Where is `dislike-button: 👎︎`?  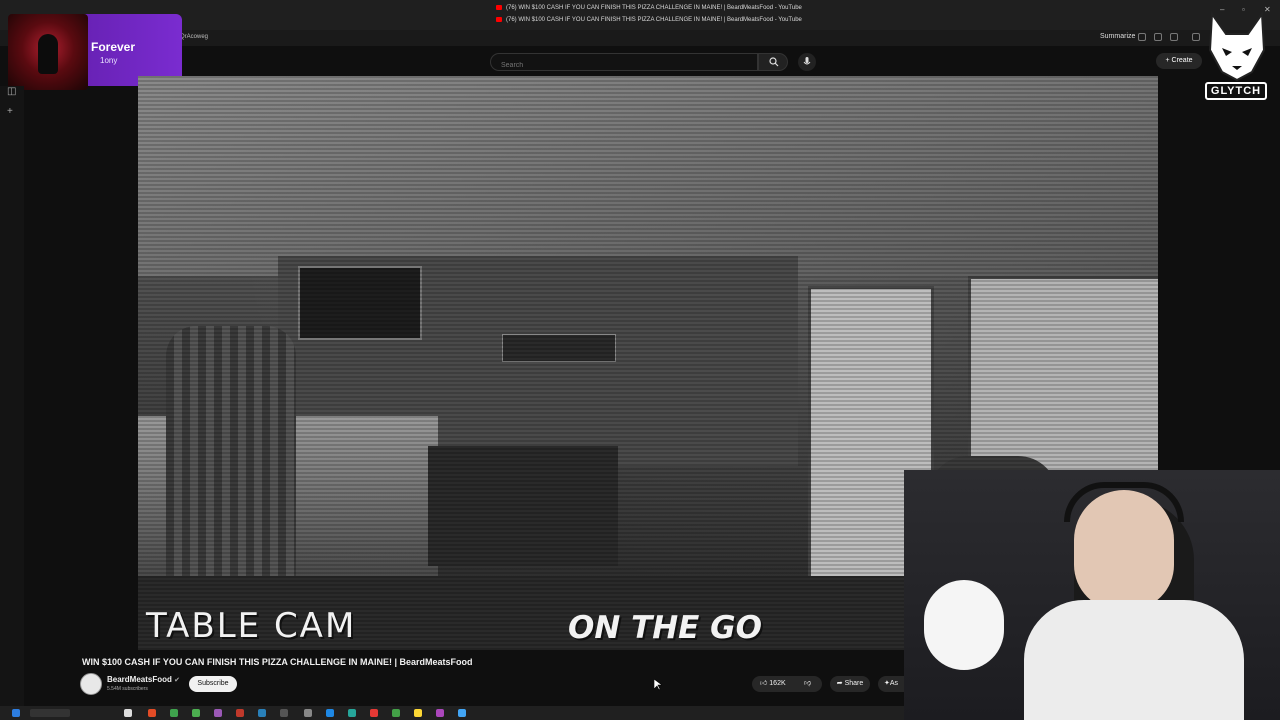
dislike-button: 👎︎ is located at coordinates (807, 684).